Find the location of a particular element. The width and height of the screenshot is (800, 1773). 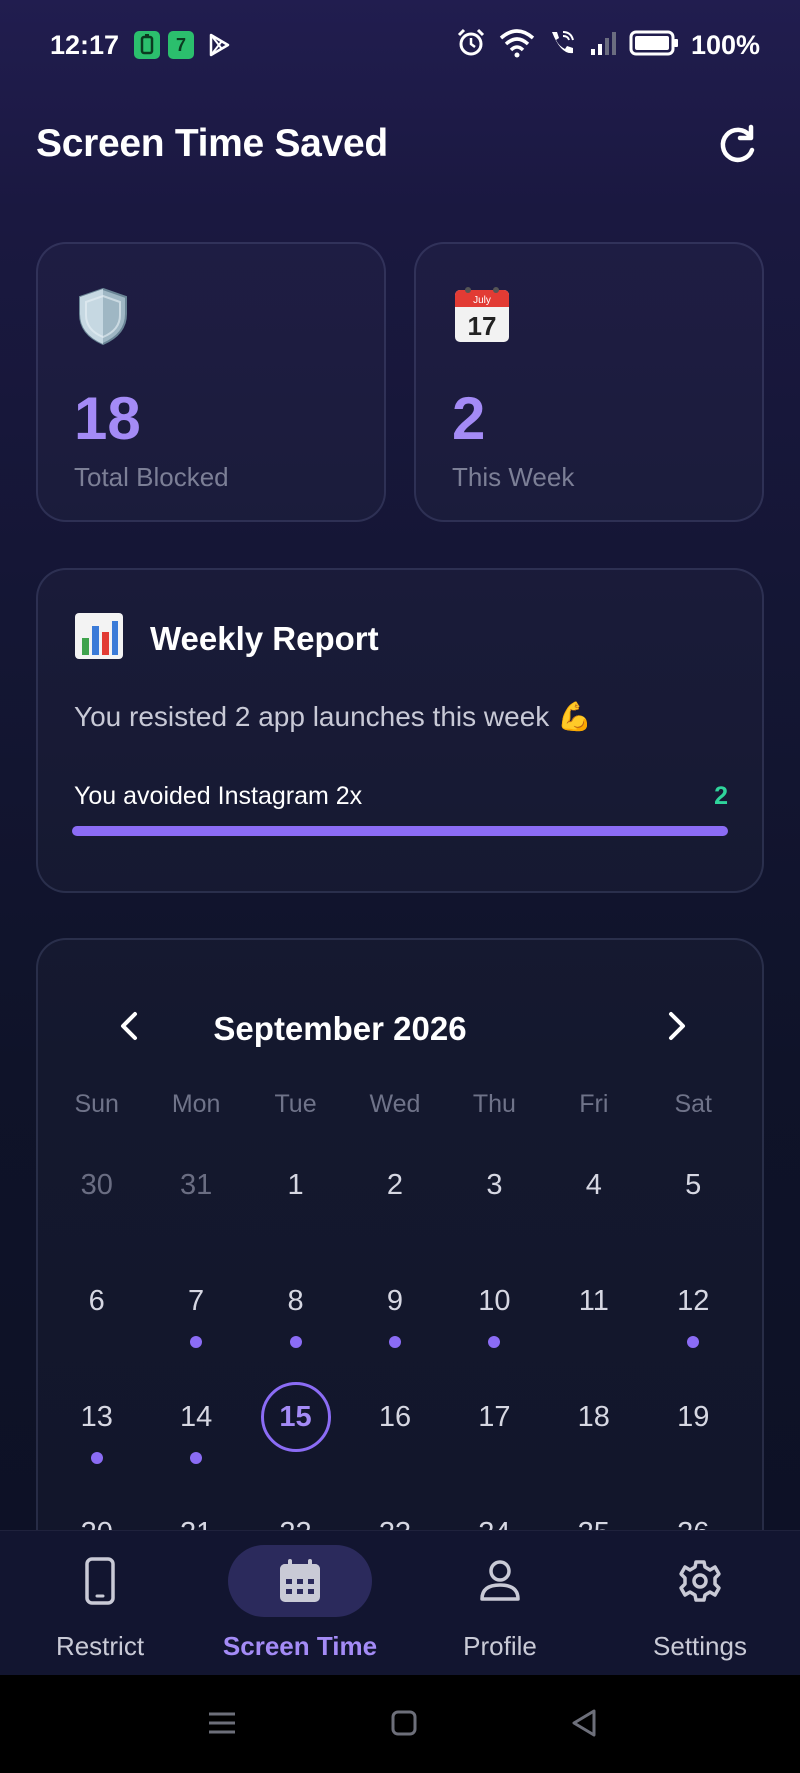

alarm-icon is located at coordinates (471, 45).